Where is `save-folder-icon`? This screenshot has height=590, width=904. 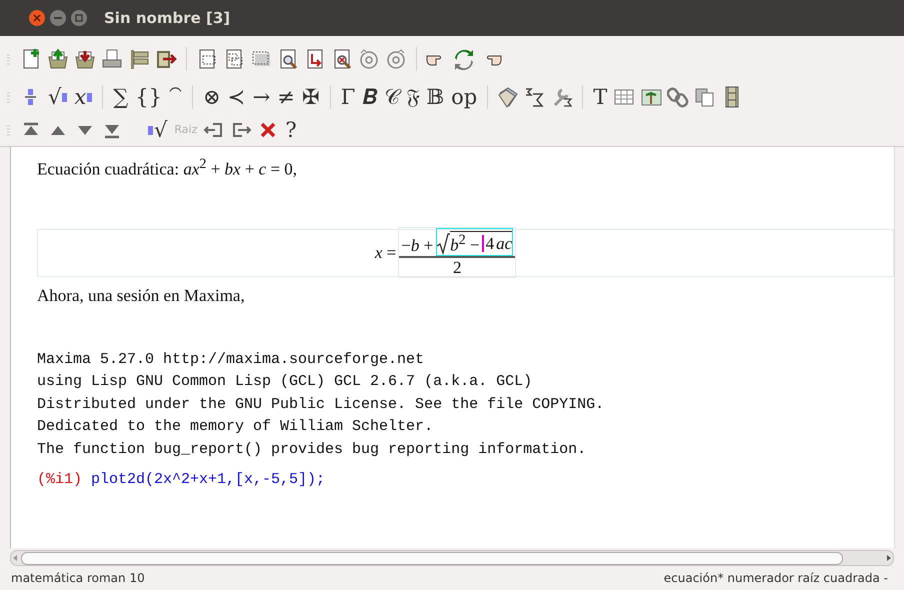 save-folder-icon is located at coordinates (85, 59).